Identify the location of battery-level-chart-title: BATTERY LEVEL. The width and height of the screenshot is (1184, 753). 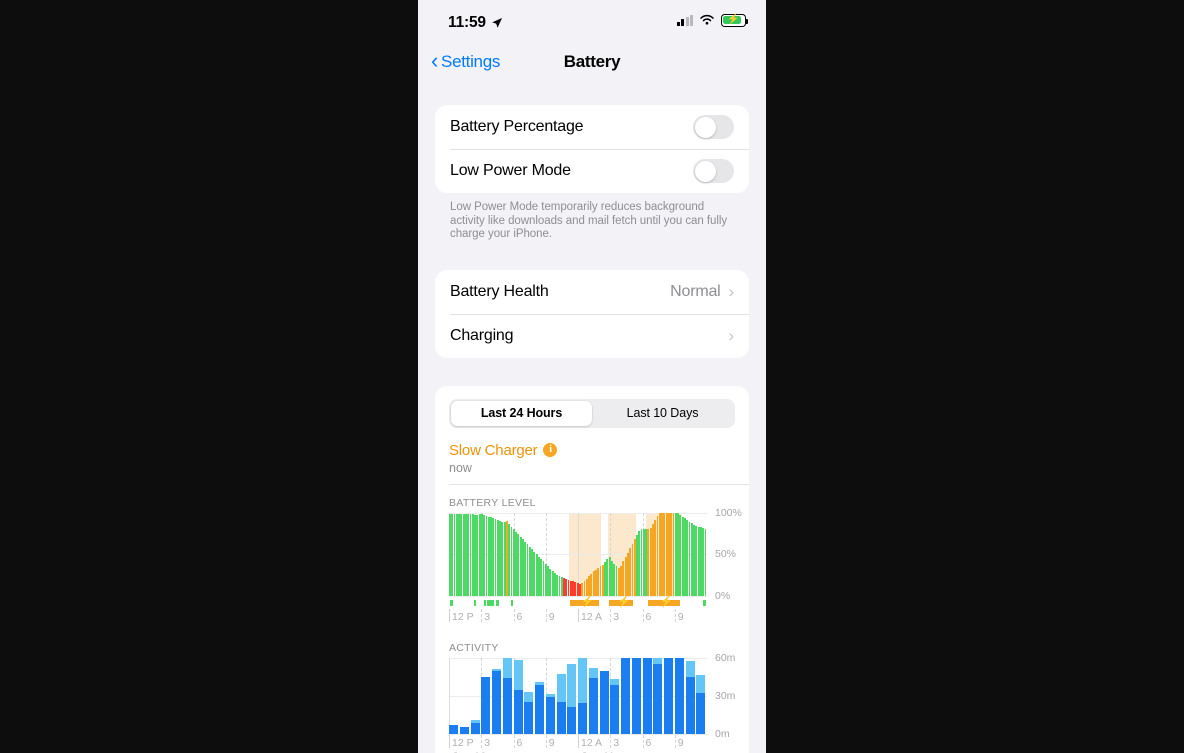
(492, 502).